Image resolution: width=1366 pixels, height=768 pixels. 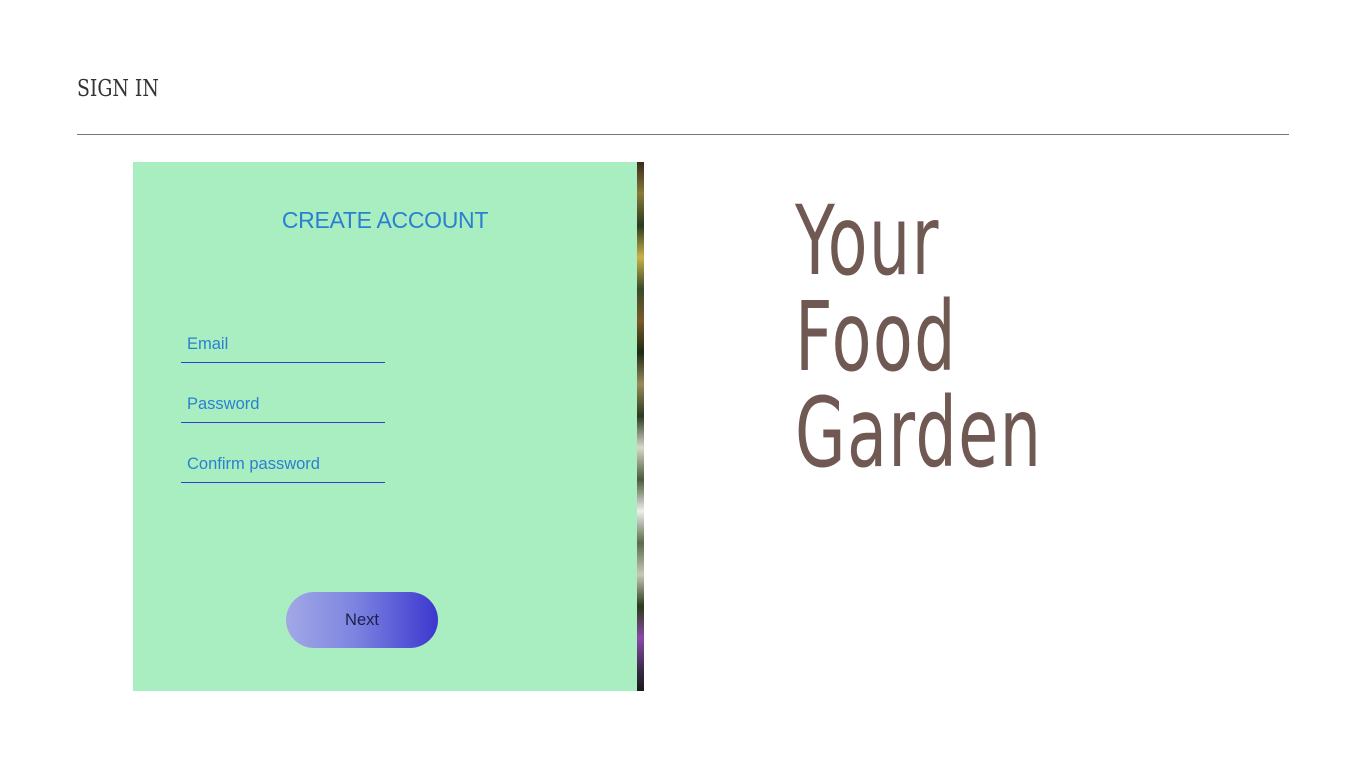 I want to click on header-divider, so click(x=683, y=134).